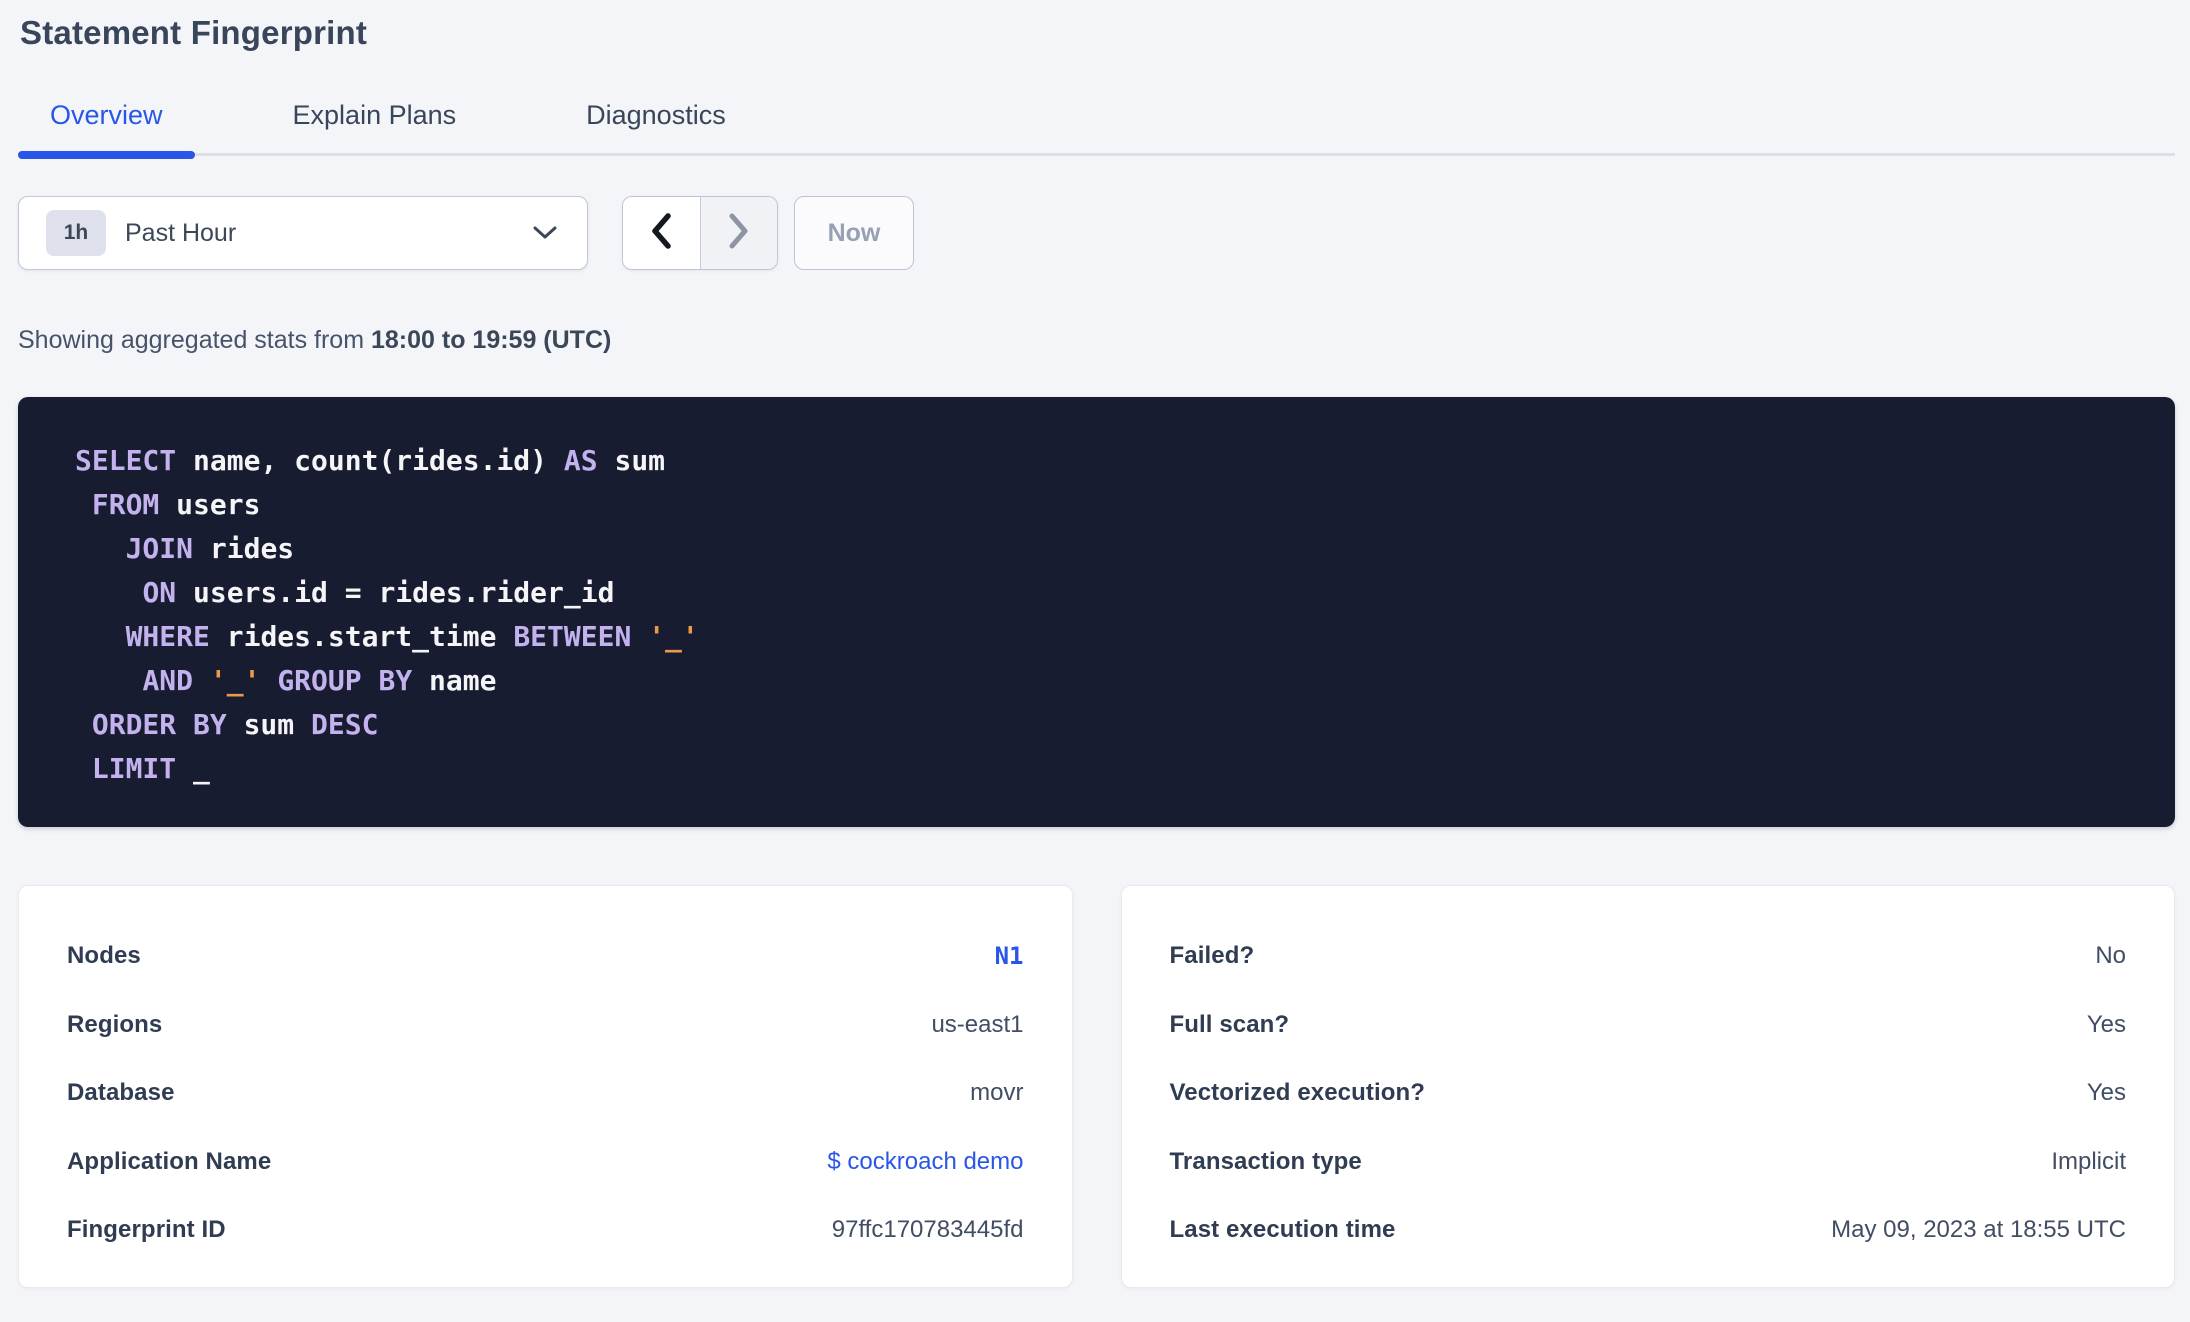 This screenshot has height=1322, width=2190. I want to click on sql-line: WHERE rides.start_time BETWEEN '_', so click(412, 636).